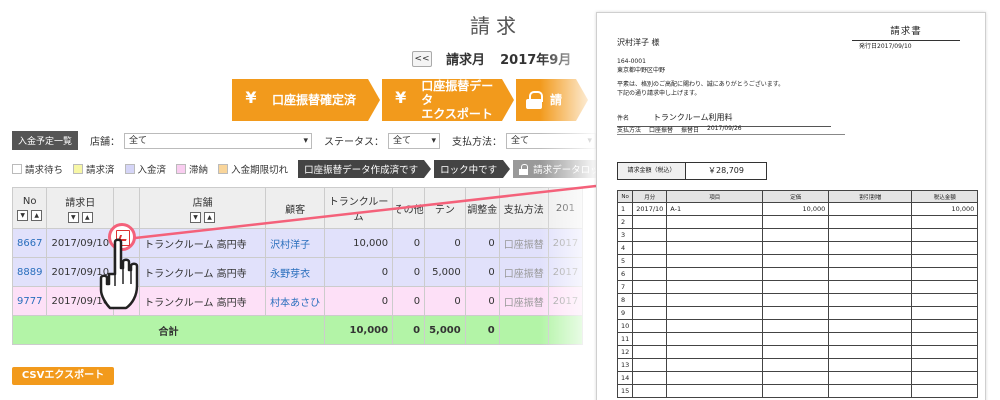 The height and width of the screenshot is (400, 1000). Describe the element at coordinates (218, 140) in the screenshot. I see `store-select: 全て` at that location.